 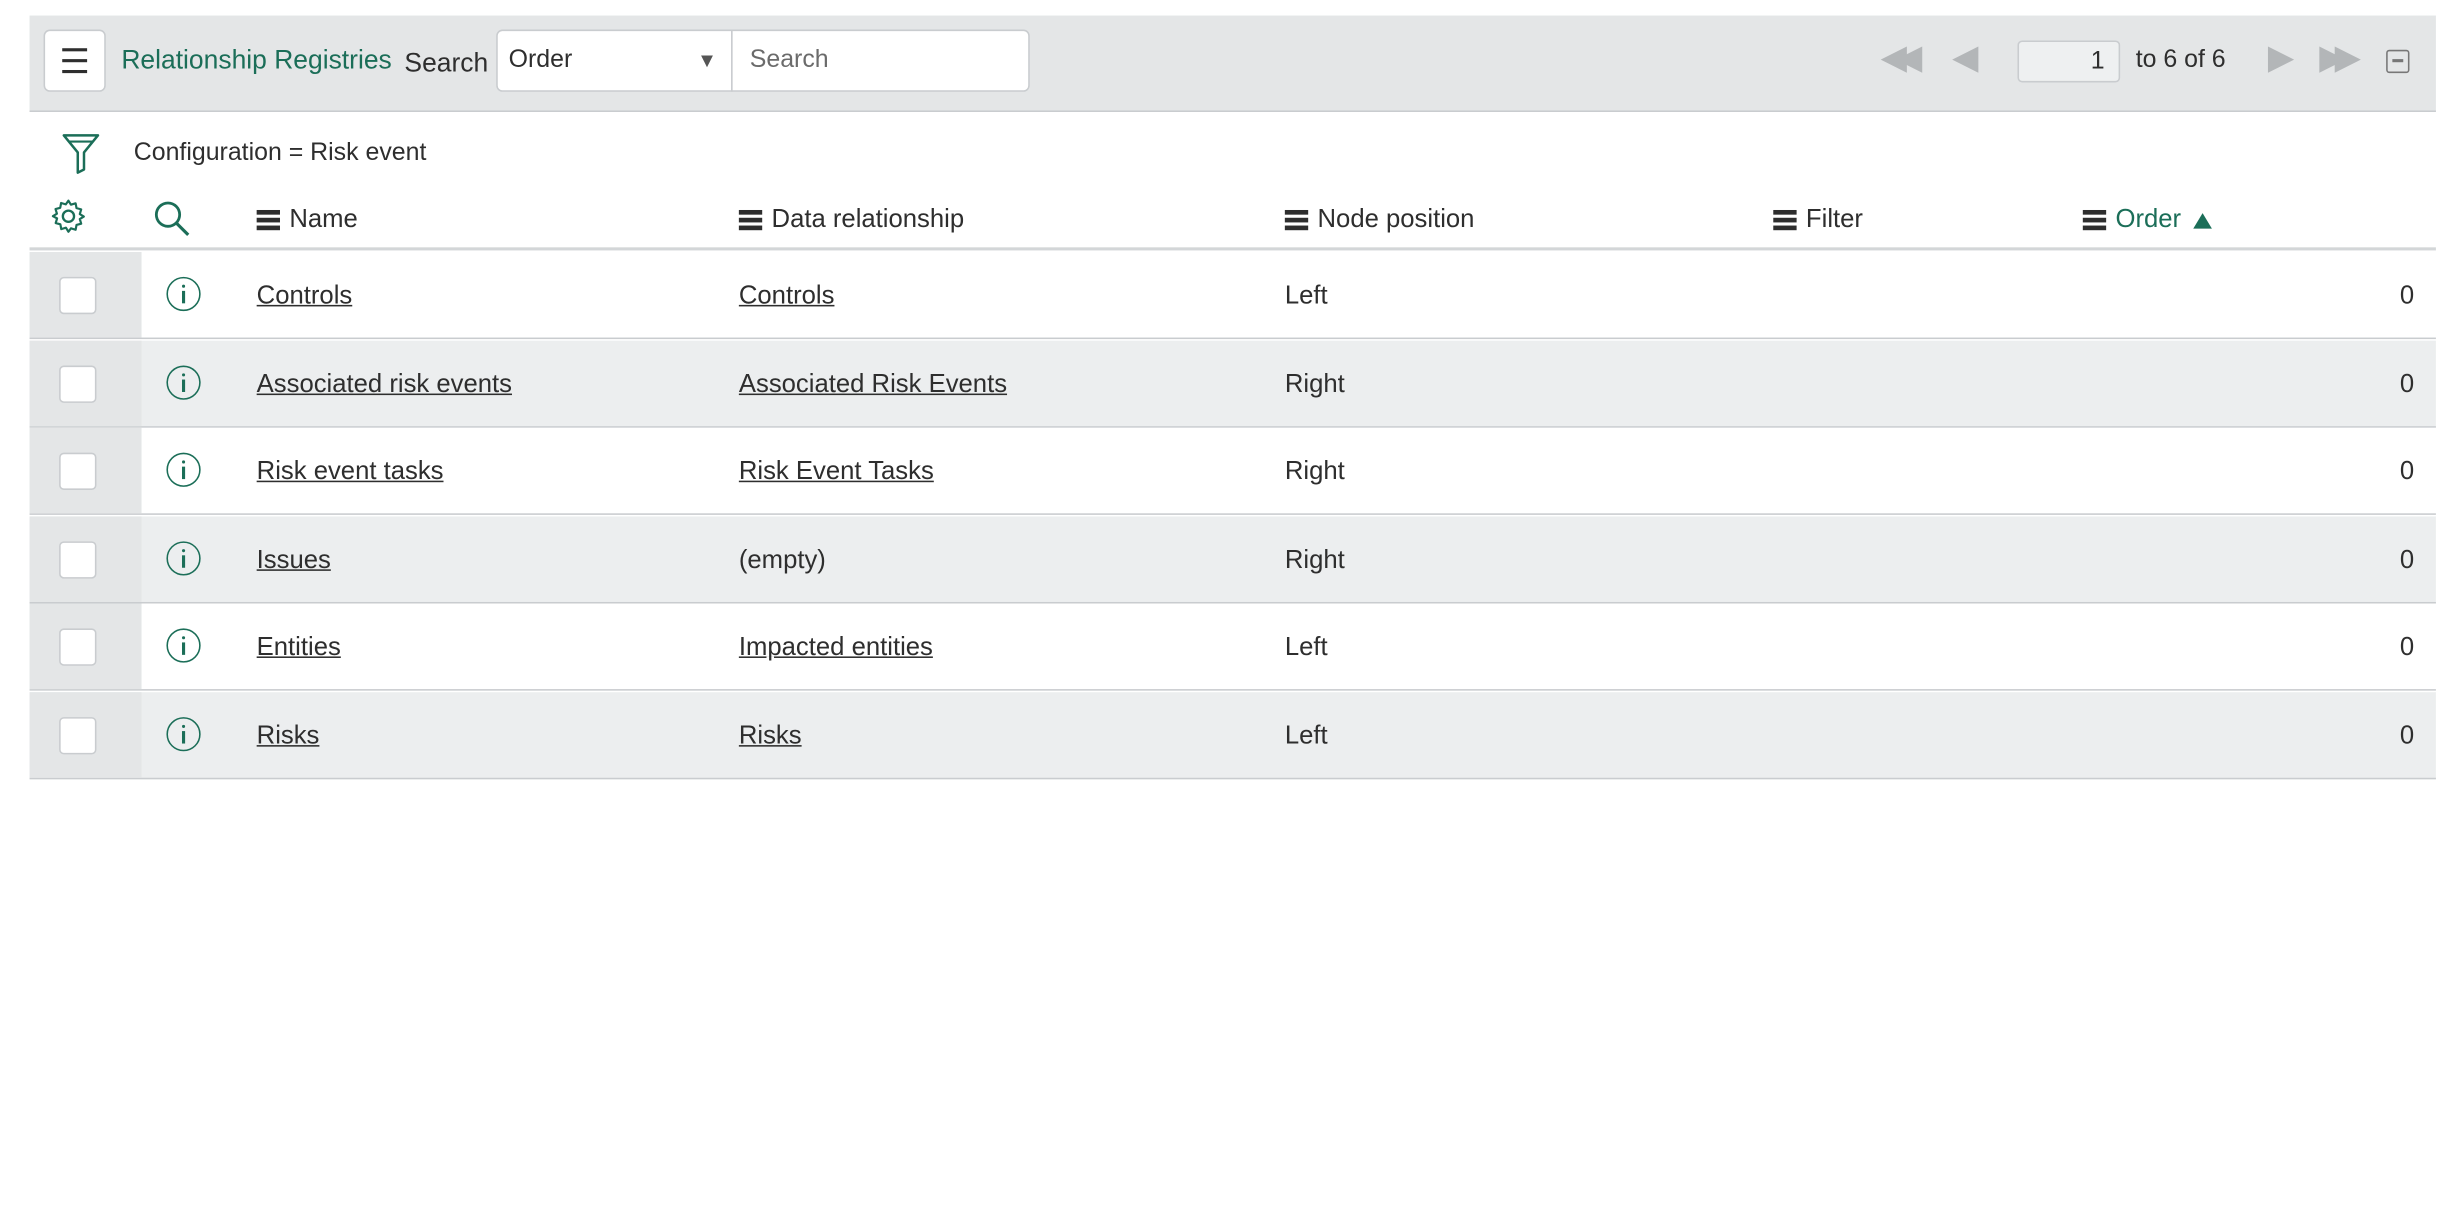 What do you see at coordinates (2398, 61) in the screenshot?
I see `collapse-icon` at bounding box center [2398, 61].